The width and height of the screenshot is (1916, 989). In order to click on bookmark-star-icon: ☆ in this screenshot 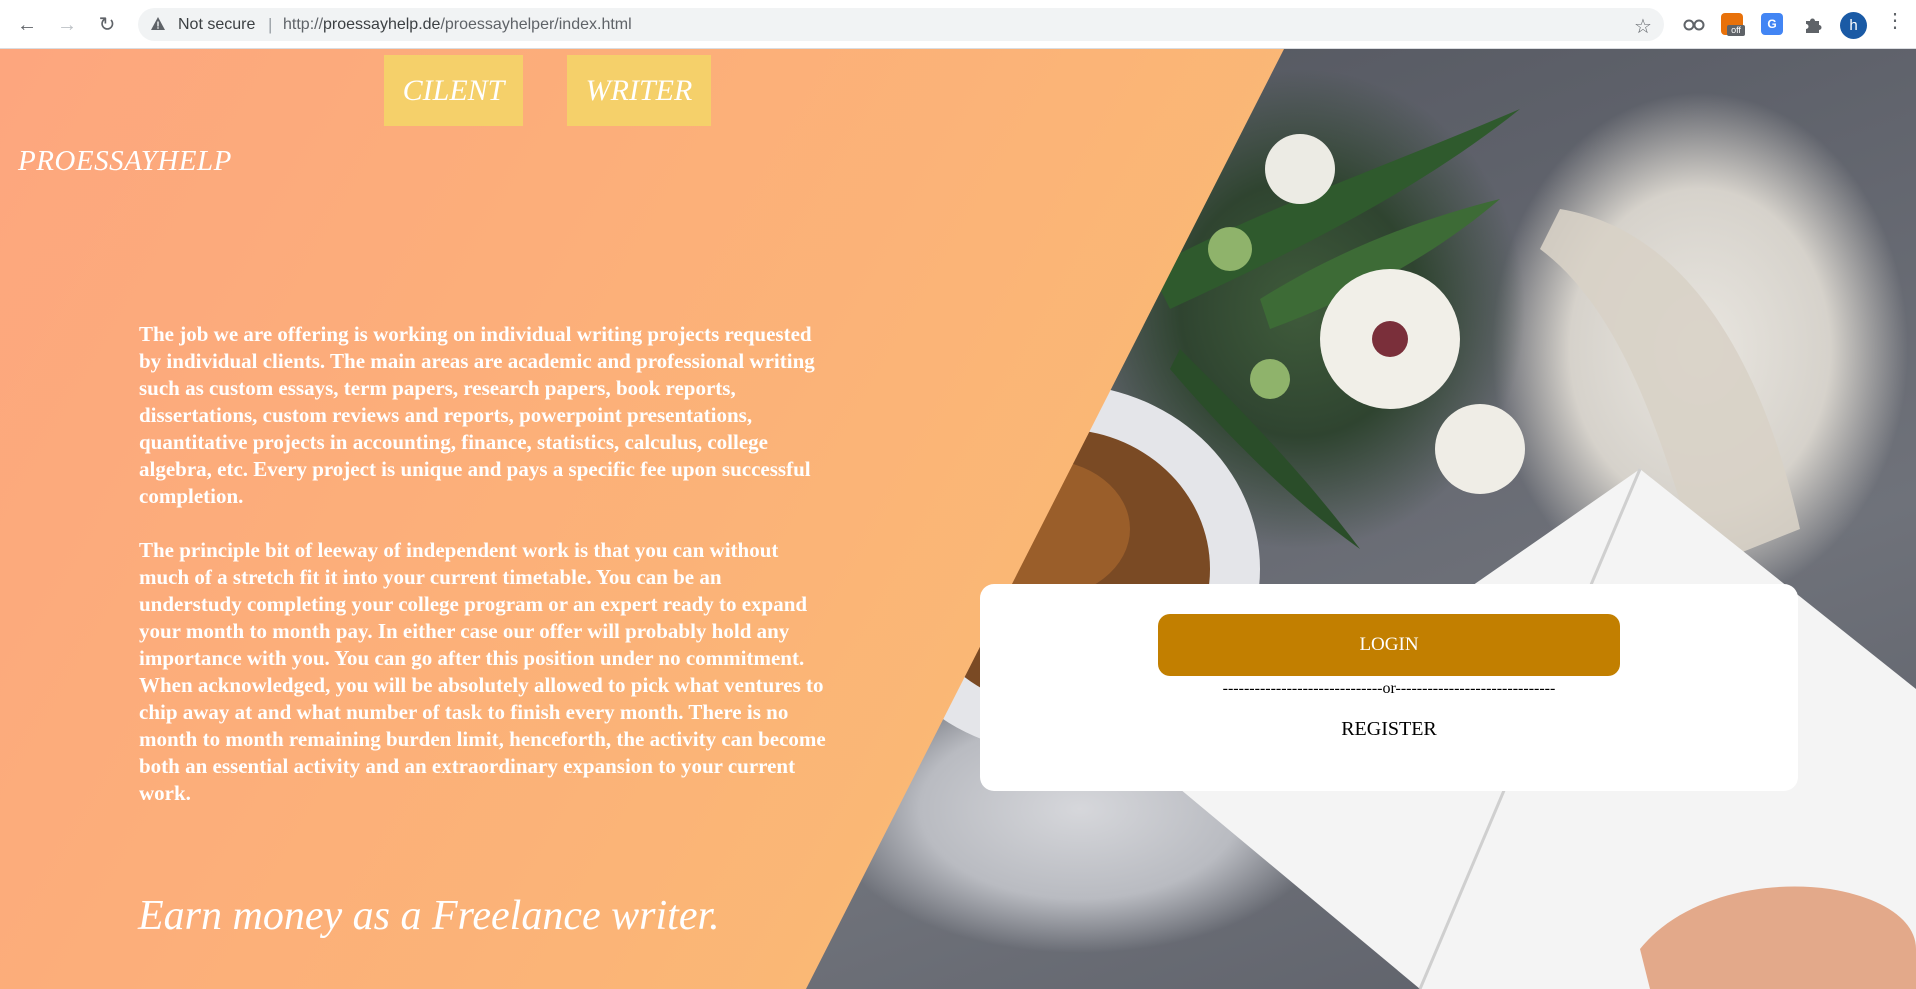, I will do `click(1643, 26)`.